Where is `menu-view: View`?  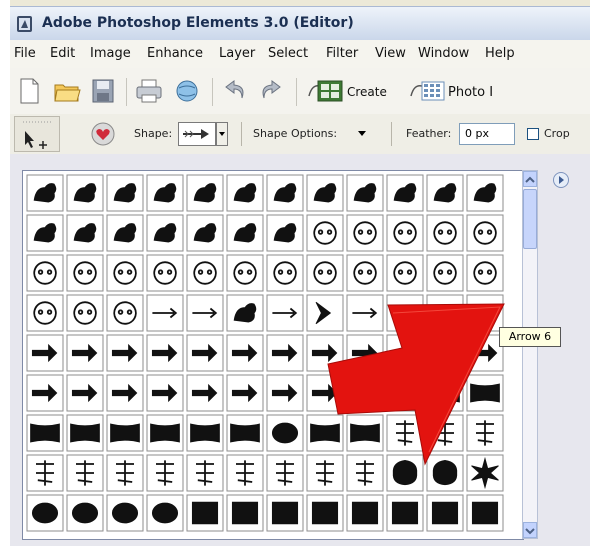 menu-view: View is located at coordinates (390, 53).